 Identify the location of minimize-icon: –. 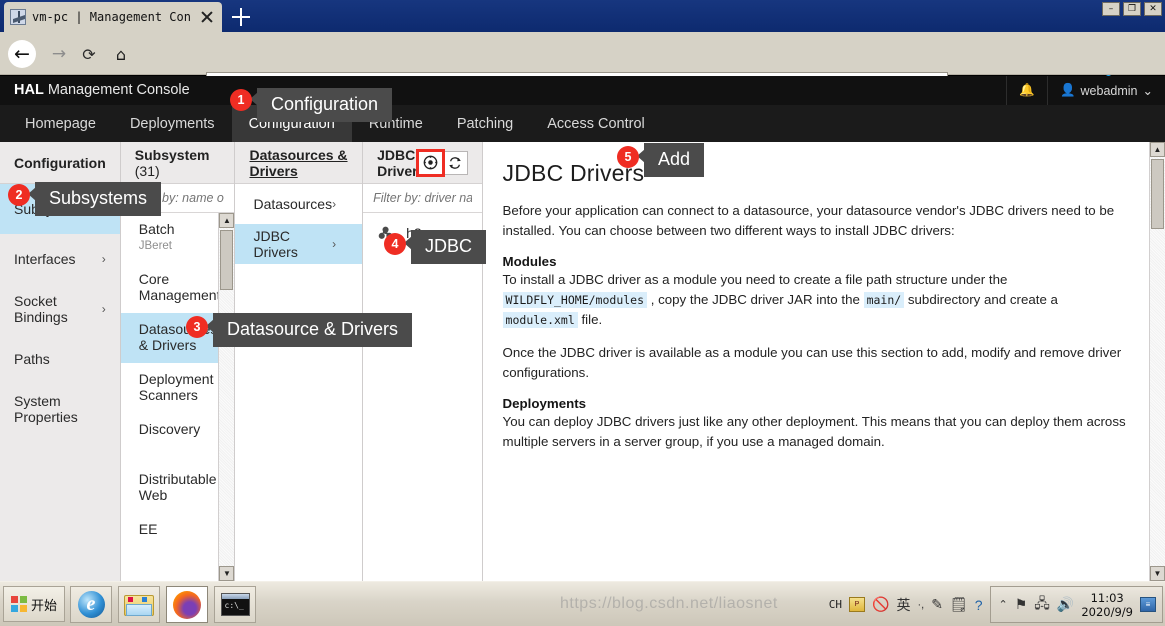
(1111, 8).